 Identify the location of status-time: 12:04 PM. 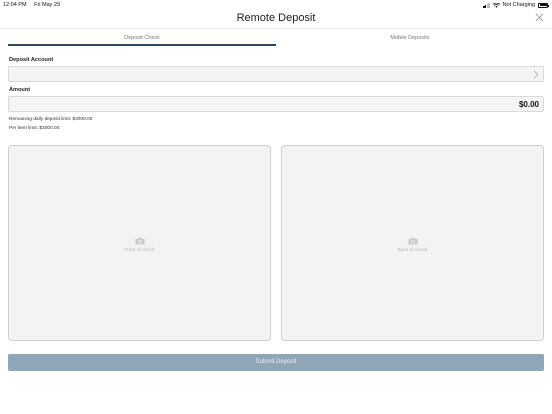
(15, 5).